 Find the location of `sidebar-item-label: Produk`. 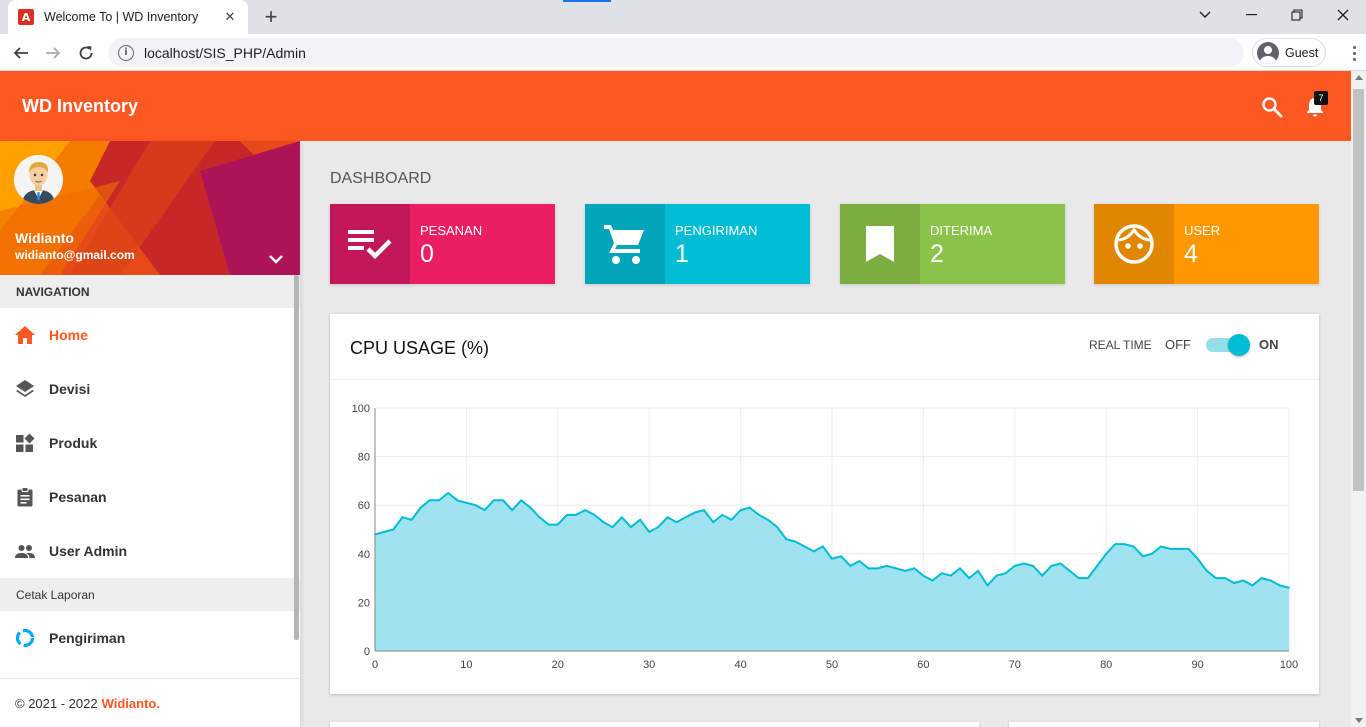

sidebar-item-label: Produk is located at coordinates (73, 443).